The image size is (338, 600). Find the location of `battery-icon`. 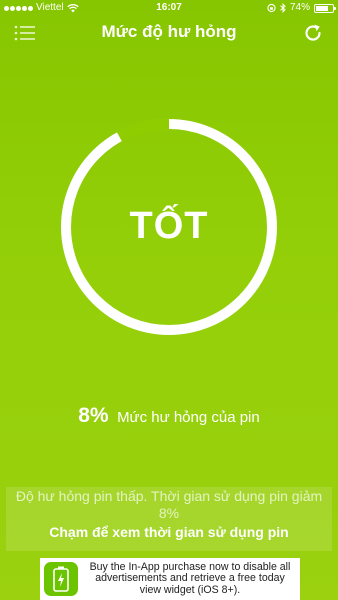

battery-icon is located at coordinates (325, 8).